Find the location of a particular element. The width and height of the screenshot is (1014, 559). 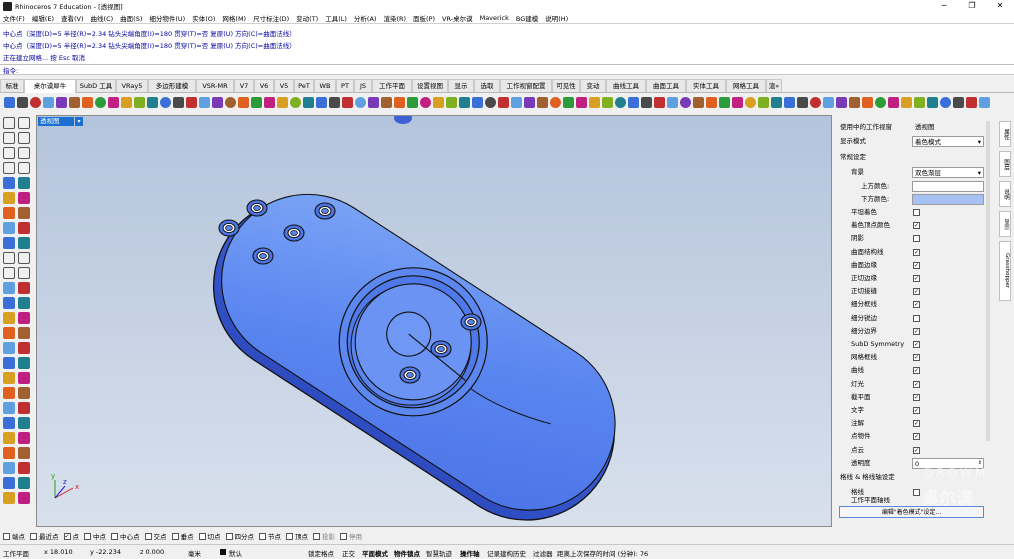

right-panel-tab: 图层 is located at coordinates (1005, 164).